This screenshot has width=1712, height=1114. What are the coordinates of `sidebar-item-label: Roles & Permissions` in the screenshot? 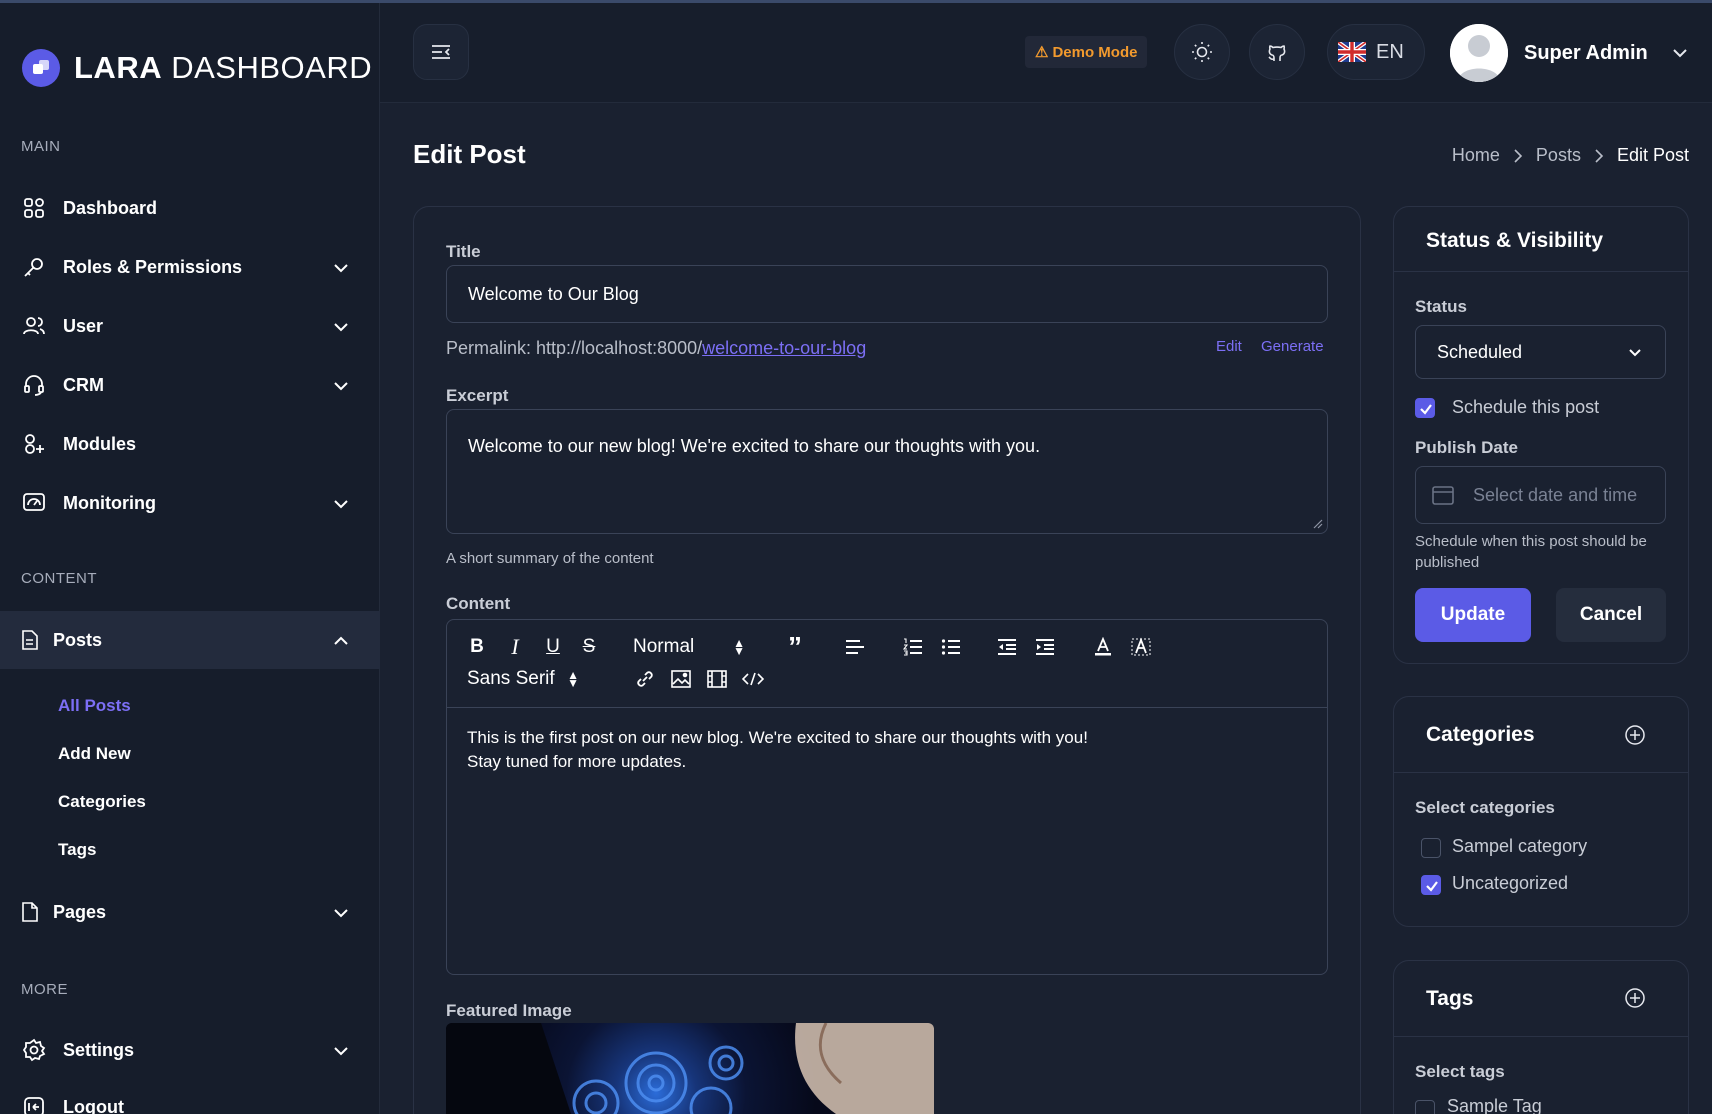 It's located at (153, 266).